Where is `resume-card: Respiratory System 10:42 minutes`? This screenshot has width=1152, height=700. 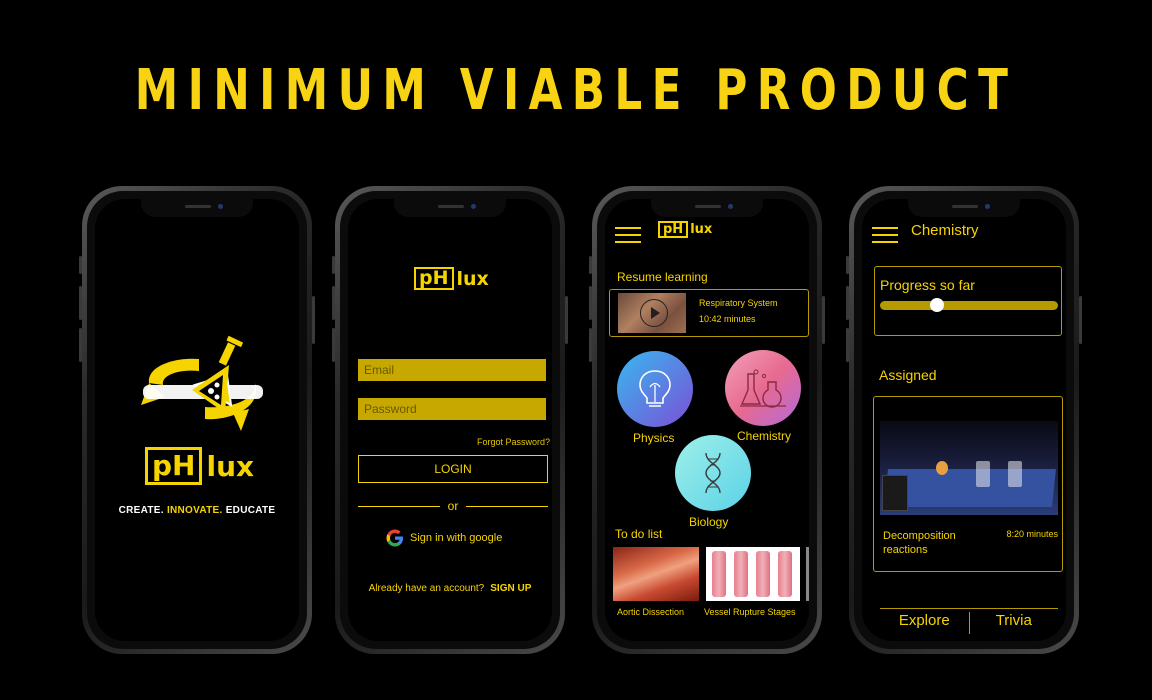
resume-card: Respiratory System 10:42 minutes is located at coordinates (709, 313).